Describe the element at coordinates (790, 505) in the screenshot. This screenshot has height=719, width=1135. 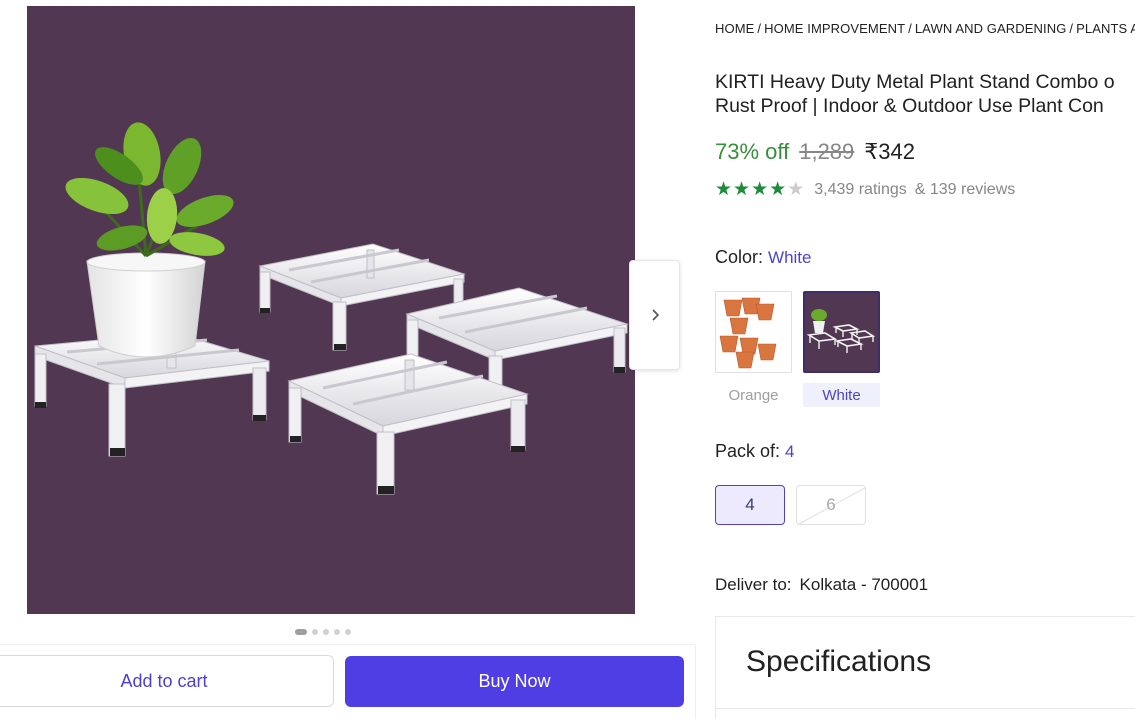
I see `pack-options: 4 6` at that location.